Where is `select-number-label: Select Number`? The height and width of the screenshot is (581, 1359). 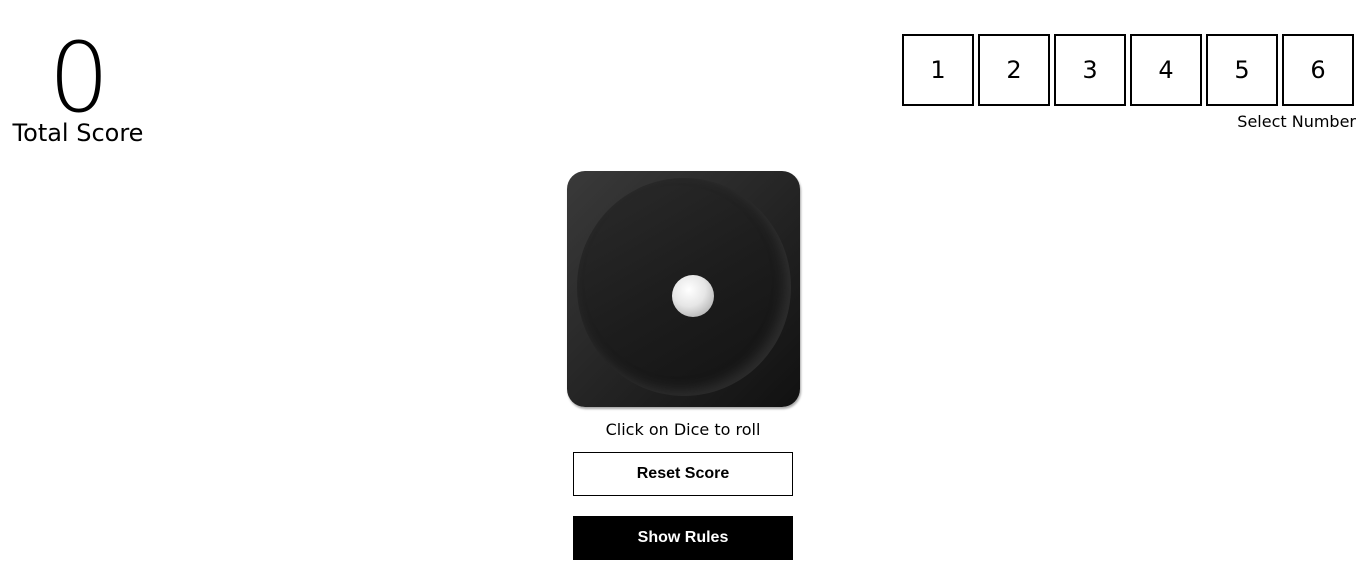
select-number-label: Select Number is located at coordinates (1296, 121).